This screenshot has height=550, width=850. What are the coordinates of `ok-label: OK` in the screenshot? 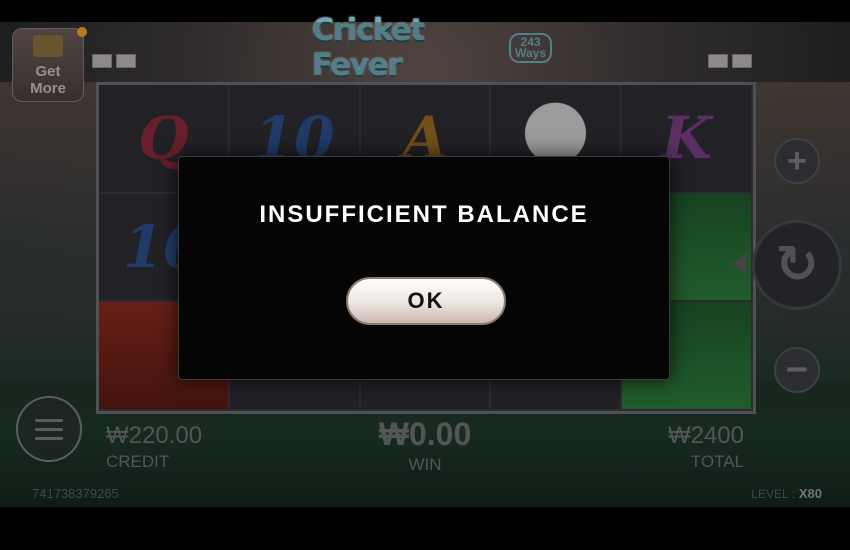 It's located at (426, 300).